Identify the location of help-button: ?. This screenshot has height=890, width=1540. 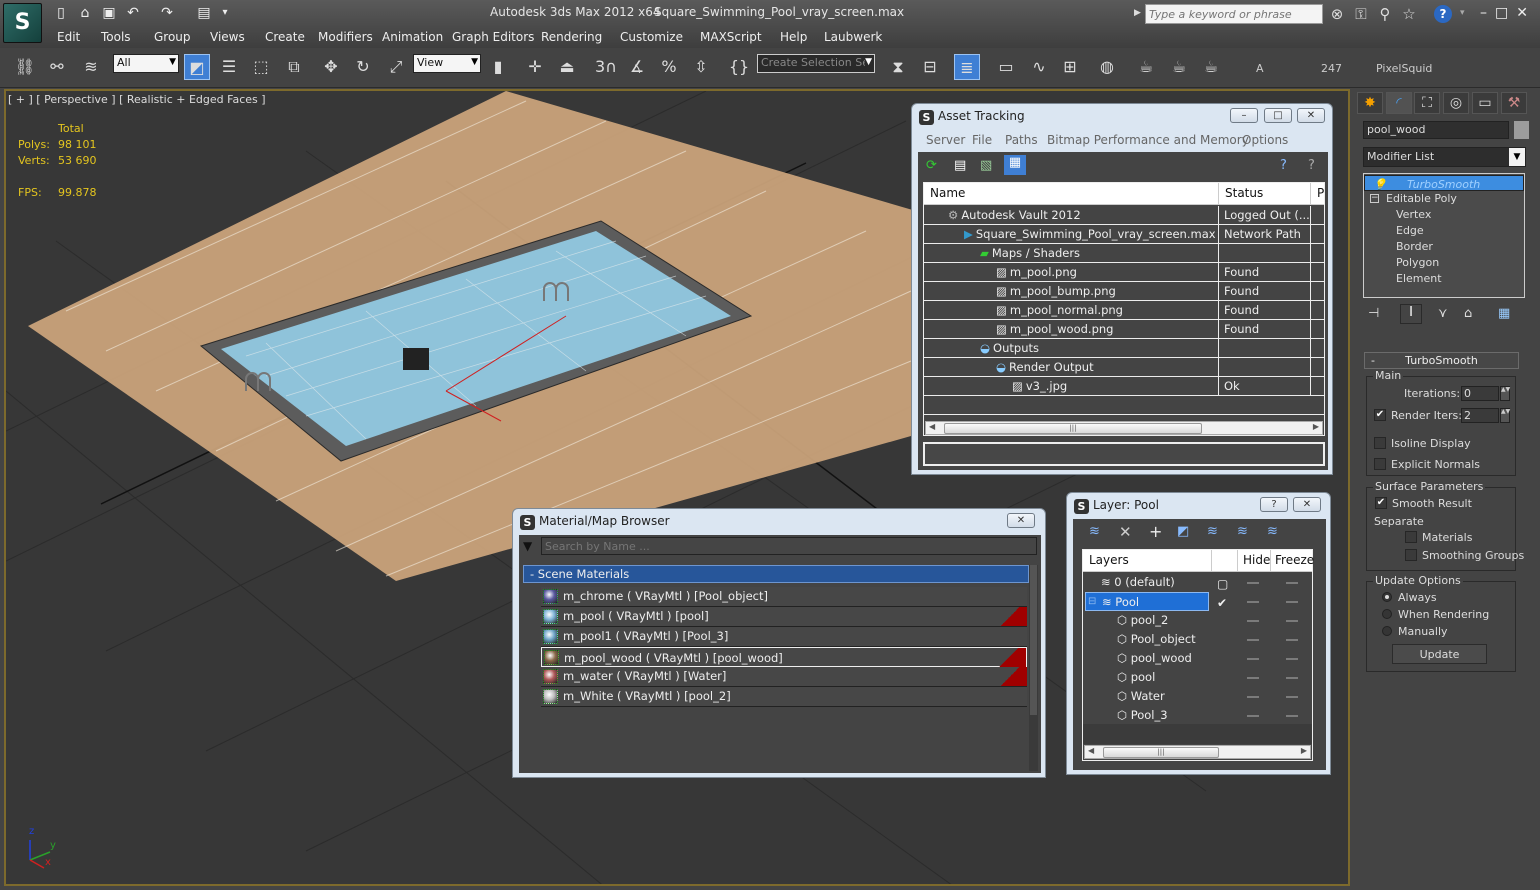
(1274, 504).